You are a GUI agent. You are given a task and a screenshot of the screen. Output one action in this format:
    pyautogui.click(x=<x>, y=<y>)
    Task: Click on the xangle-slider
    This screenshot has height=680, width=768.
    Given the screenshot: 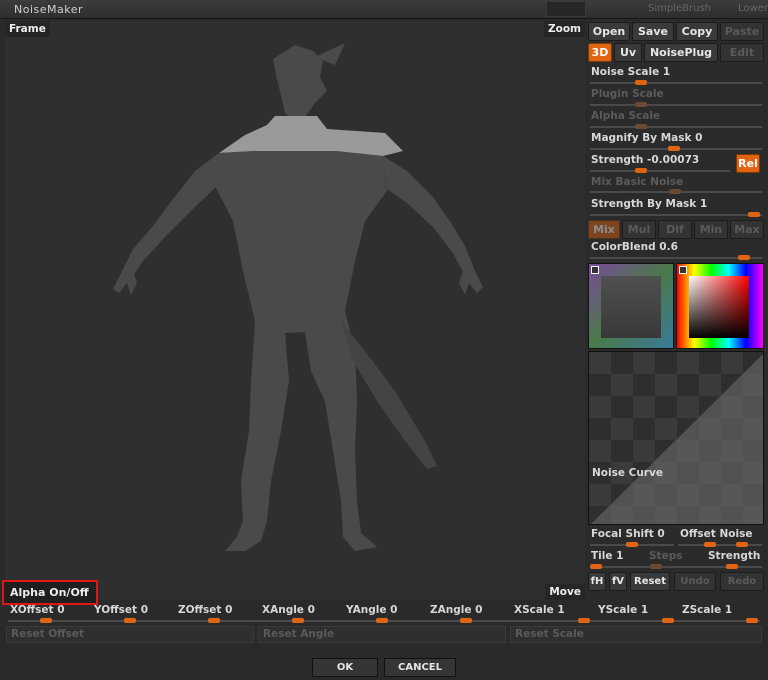 What is the action you would take?
    pyautogui.click(x=298, y=620)
    